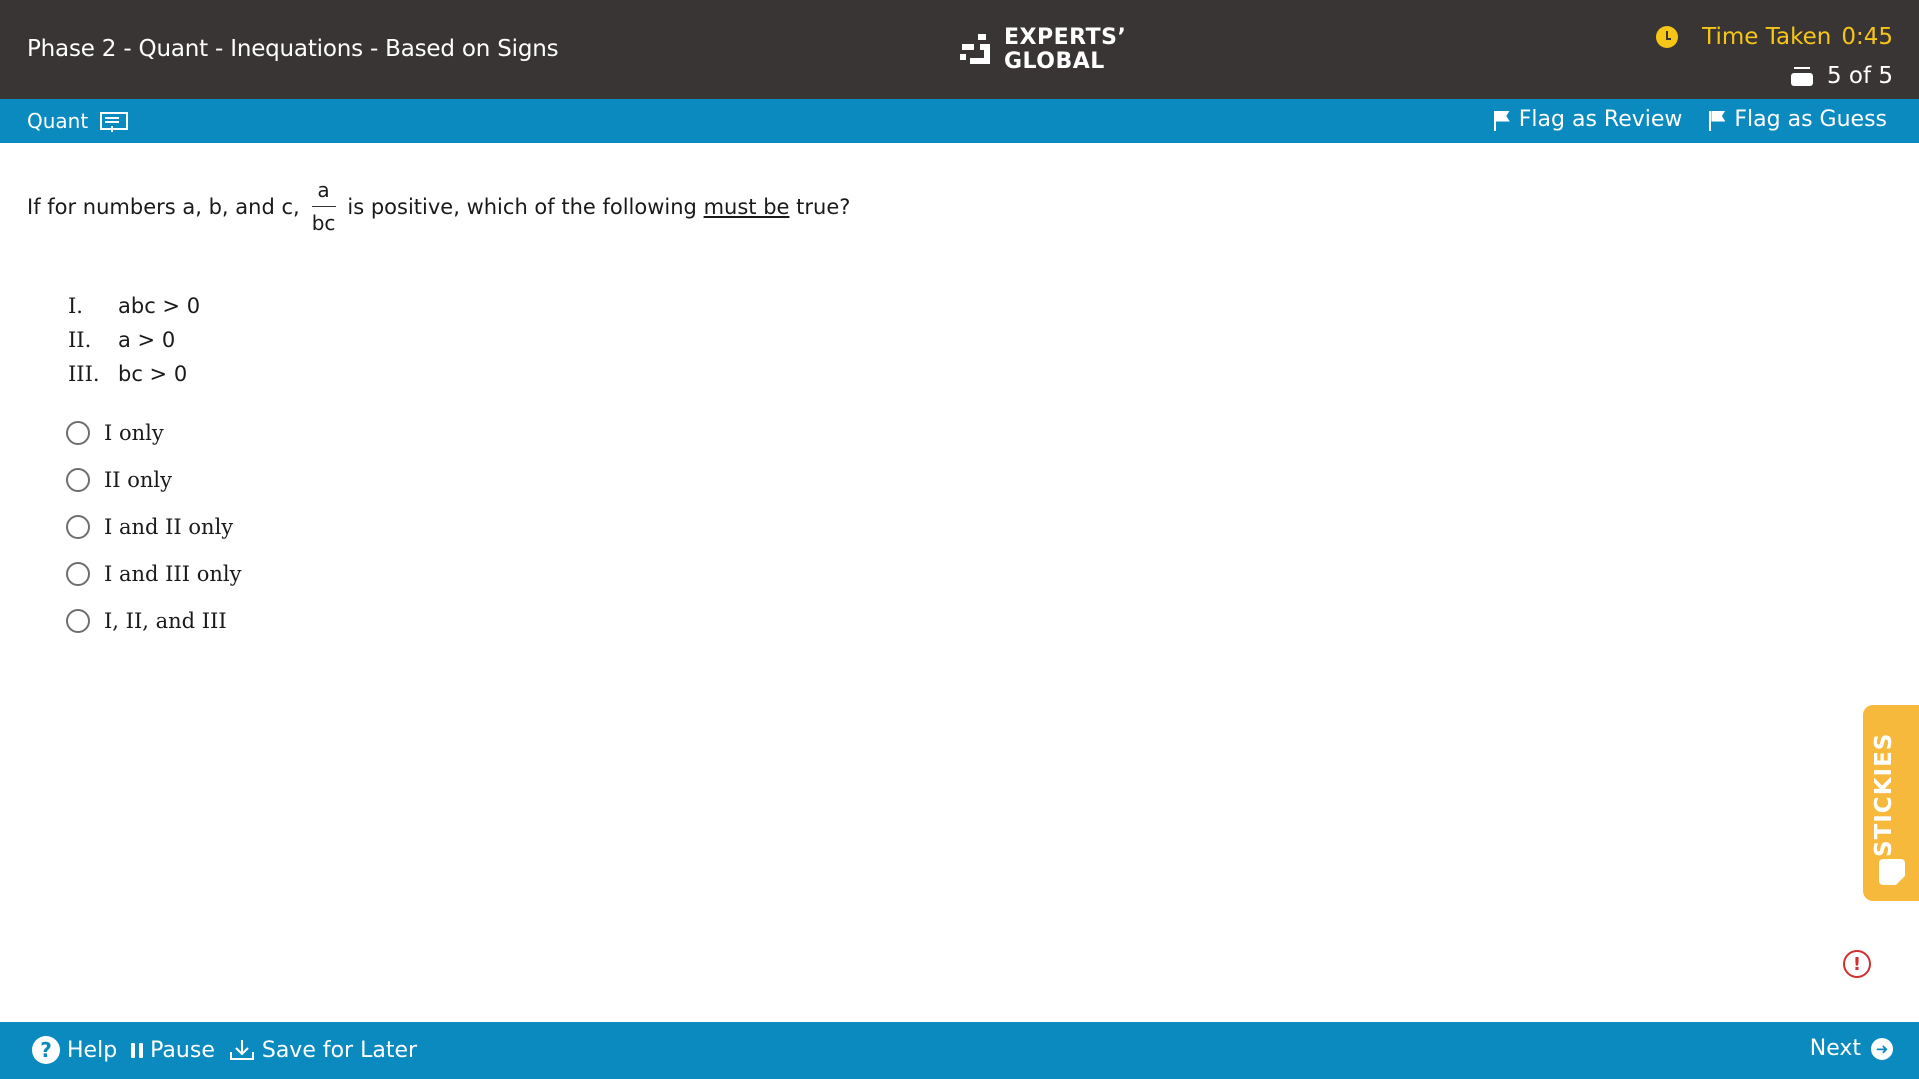 The width and height of the screenshot is (1919, 1079). Describe the element at coordinates (959, 121) in the screenshot. I see `section-bar: Quant Flag as Review Flag as Guess` at that location.